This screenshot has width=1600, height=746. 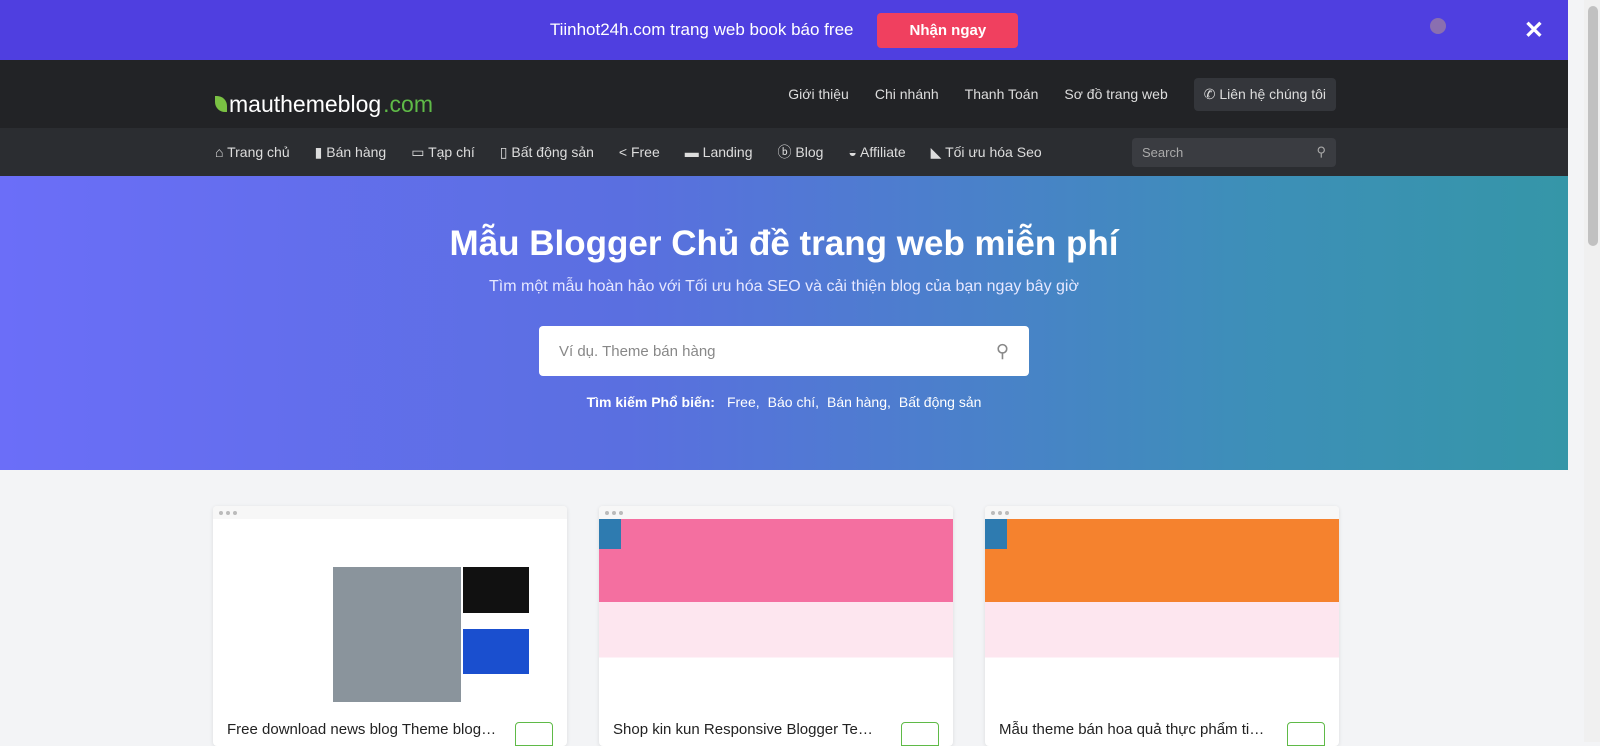 What do you see at coordinates (362, 729) in the screenshot?
I see `template-title: Free download news blog Theme blogspot` at bounding box center [362, 729].